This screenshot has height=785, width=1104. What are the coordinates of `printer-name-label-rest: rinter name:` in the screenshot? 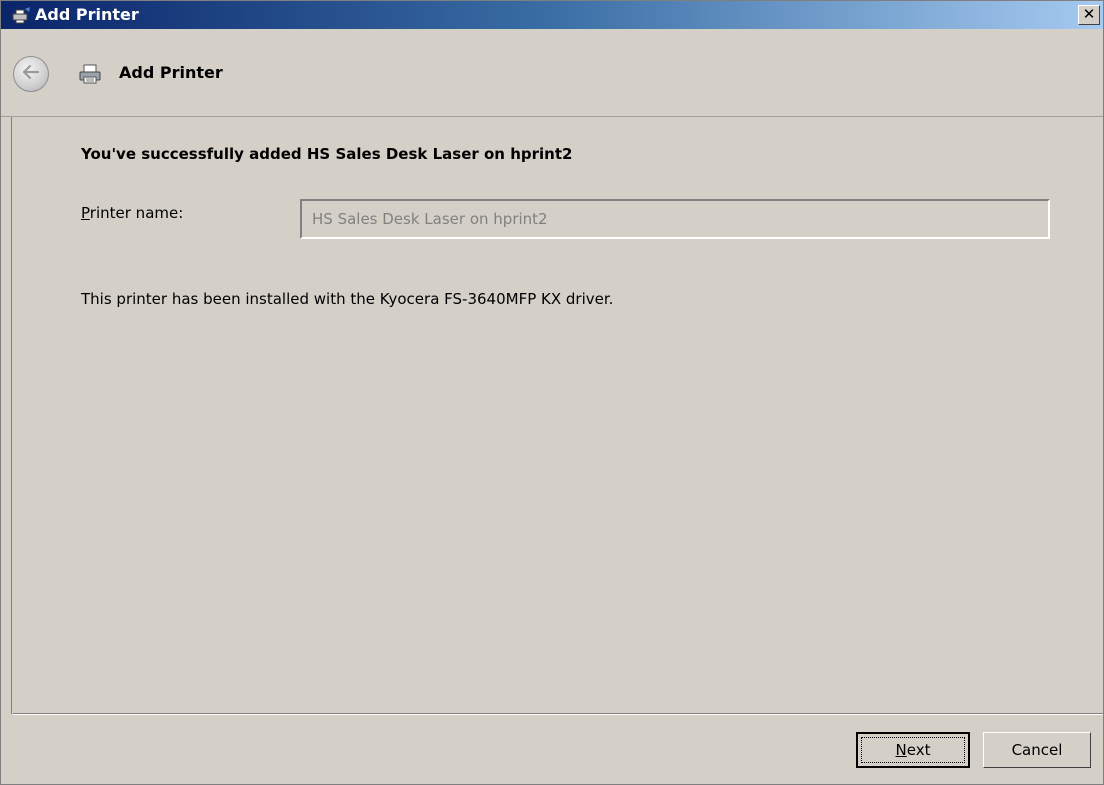 It's located at (136, 213).